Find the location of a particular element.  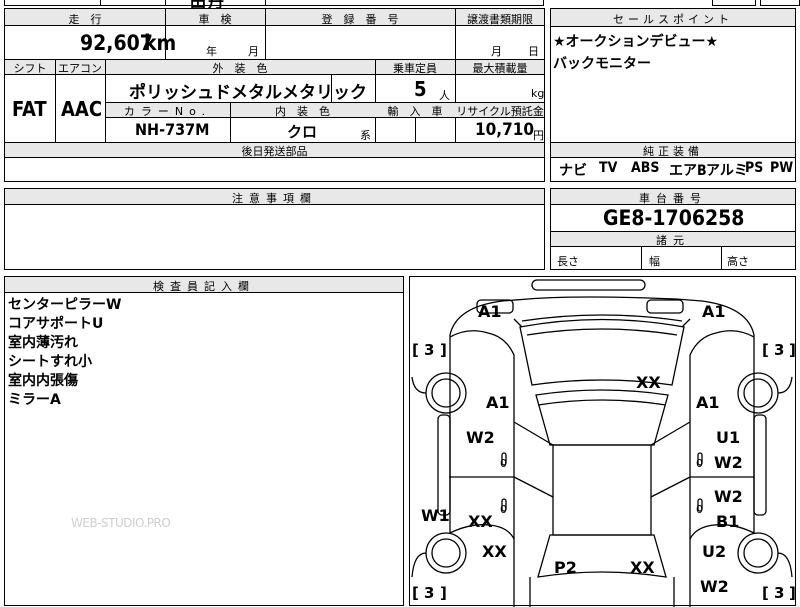

bracket-left-rear-open: [ is located at coordinates (415, 593).